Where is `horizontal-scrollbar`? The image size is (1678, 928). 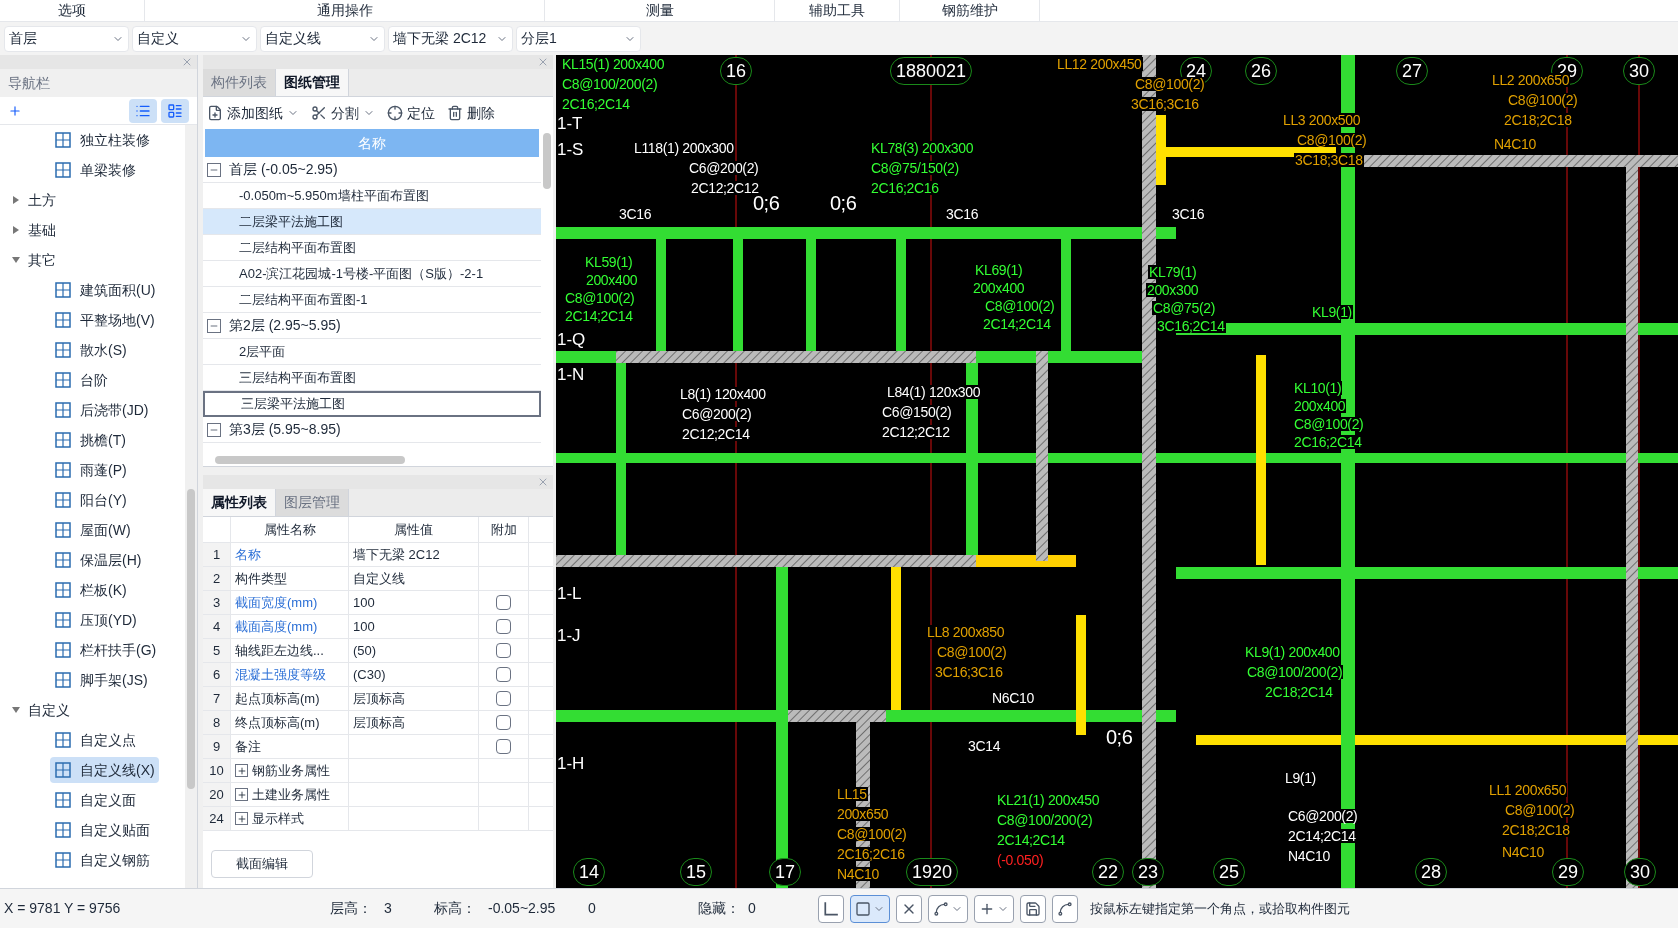 horizontal-scrollbar is located at coordinates (310, 460).